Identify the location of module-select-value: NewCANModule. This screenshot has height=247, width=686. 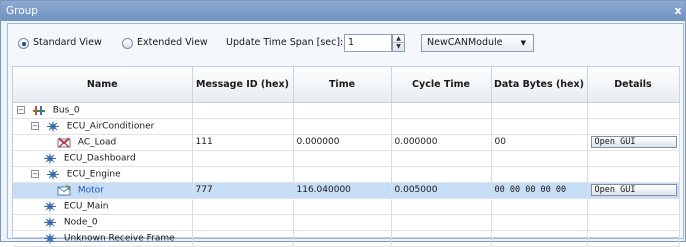
(465, 42).